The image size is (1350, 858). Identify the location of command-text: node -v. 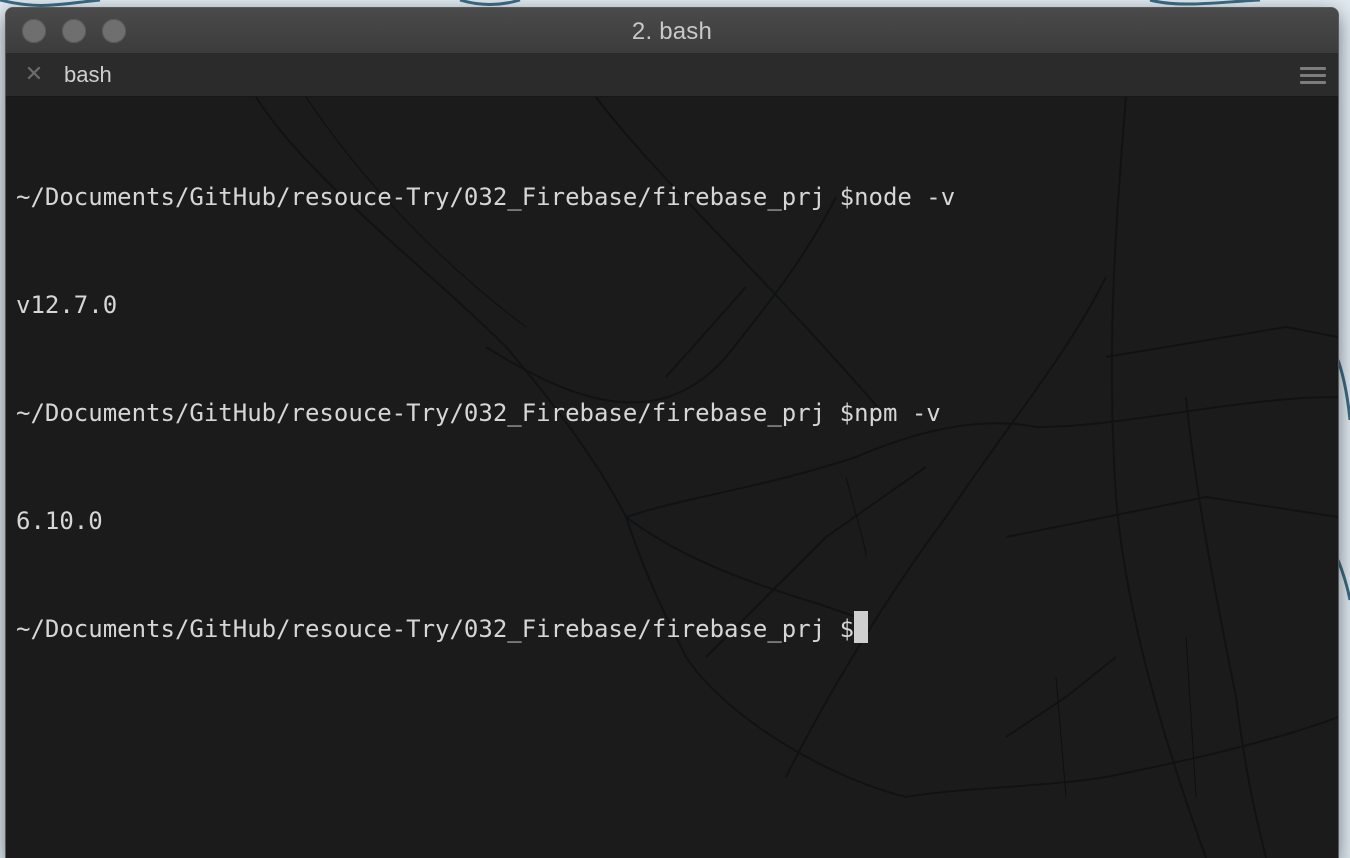
(905, 197).